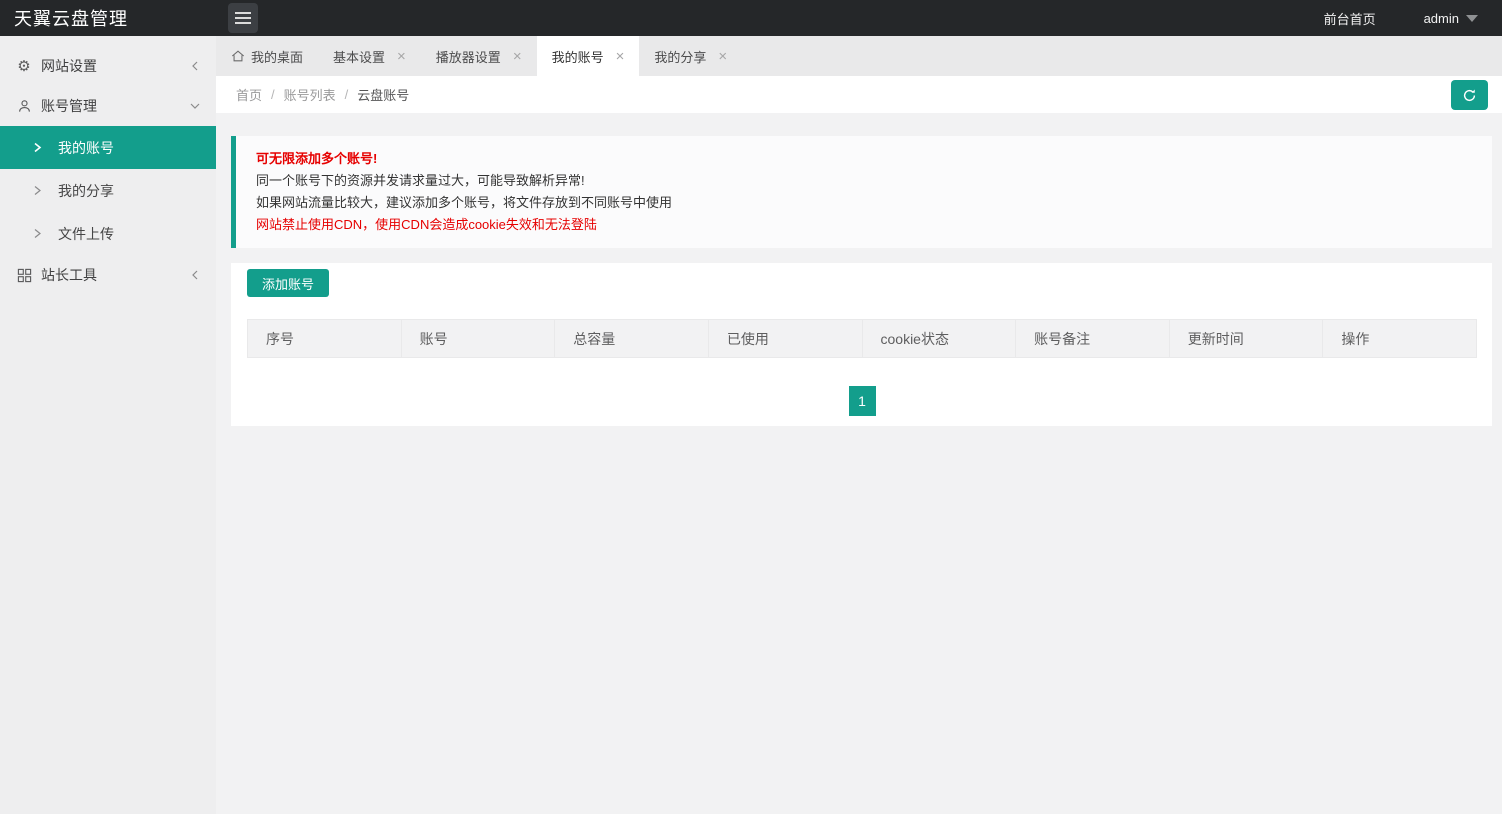 The image size is (1502, 814). Describe the element at coordinates (1441, 18) in the screenshot. I see `username-label: admin` at that location.